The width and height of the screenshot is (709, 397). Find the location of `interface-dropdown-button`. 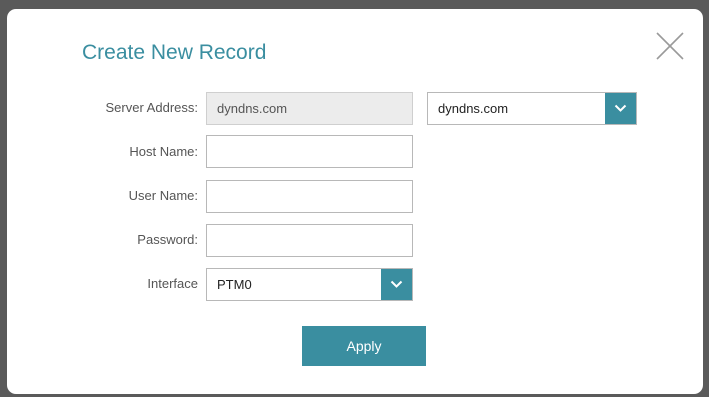

interface-dropdown-button is located at coordinates (396, 284).